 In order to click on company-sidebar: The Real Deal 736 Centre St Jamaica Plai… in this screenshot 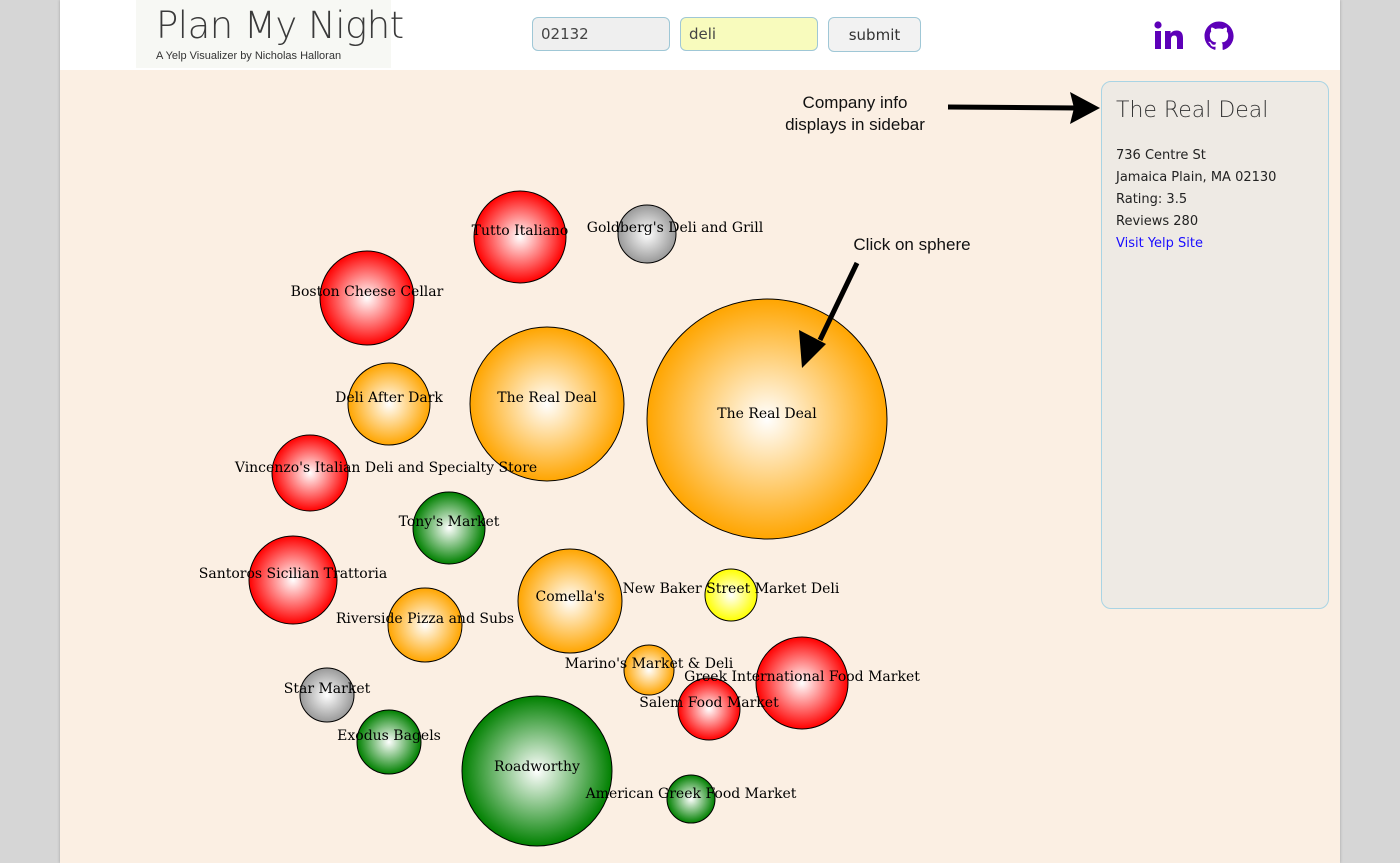, I will do `click(1215, 345)`.